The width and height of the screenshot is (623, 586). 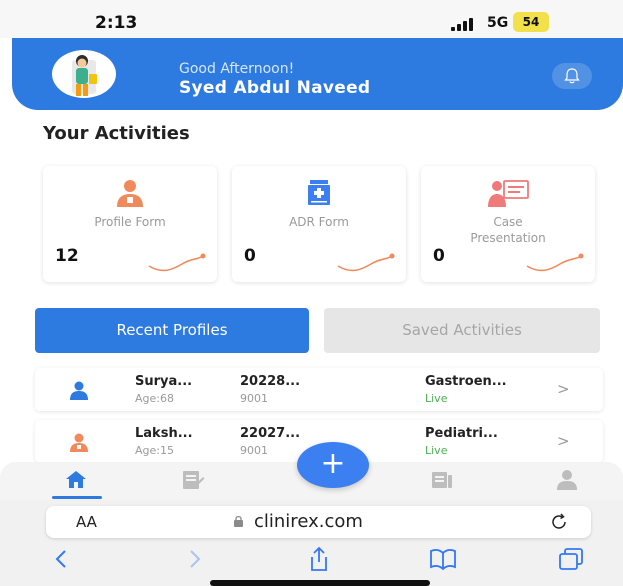 I want to click on user-icon, so click(x=79, y=390).